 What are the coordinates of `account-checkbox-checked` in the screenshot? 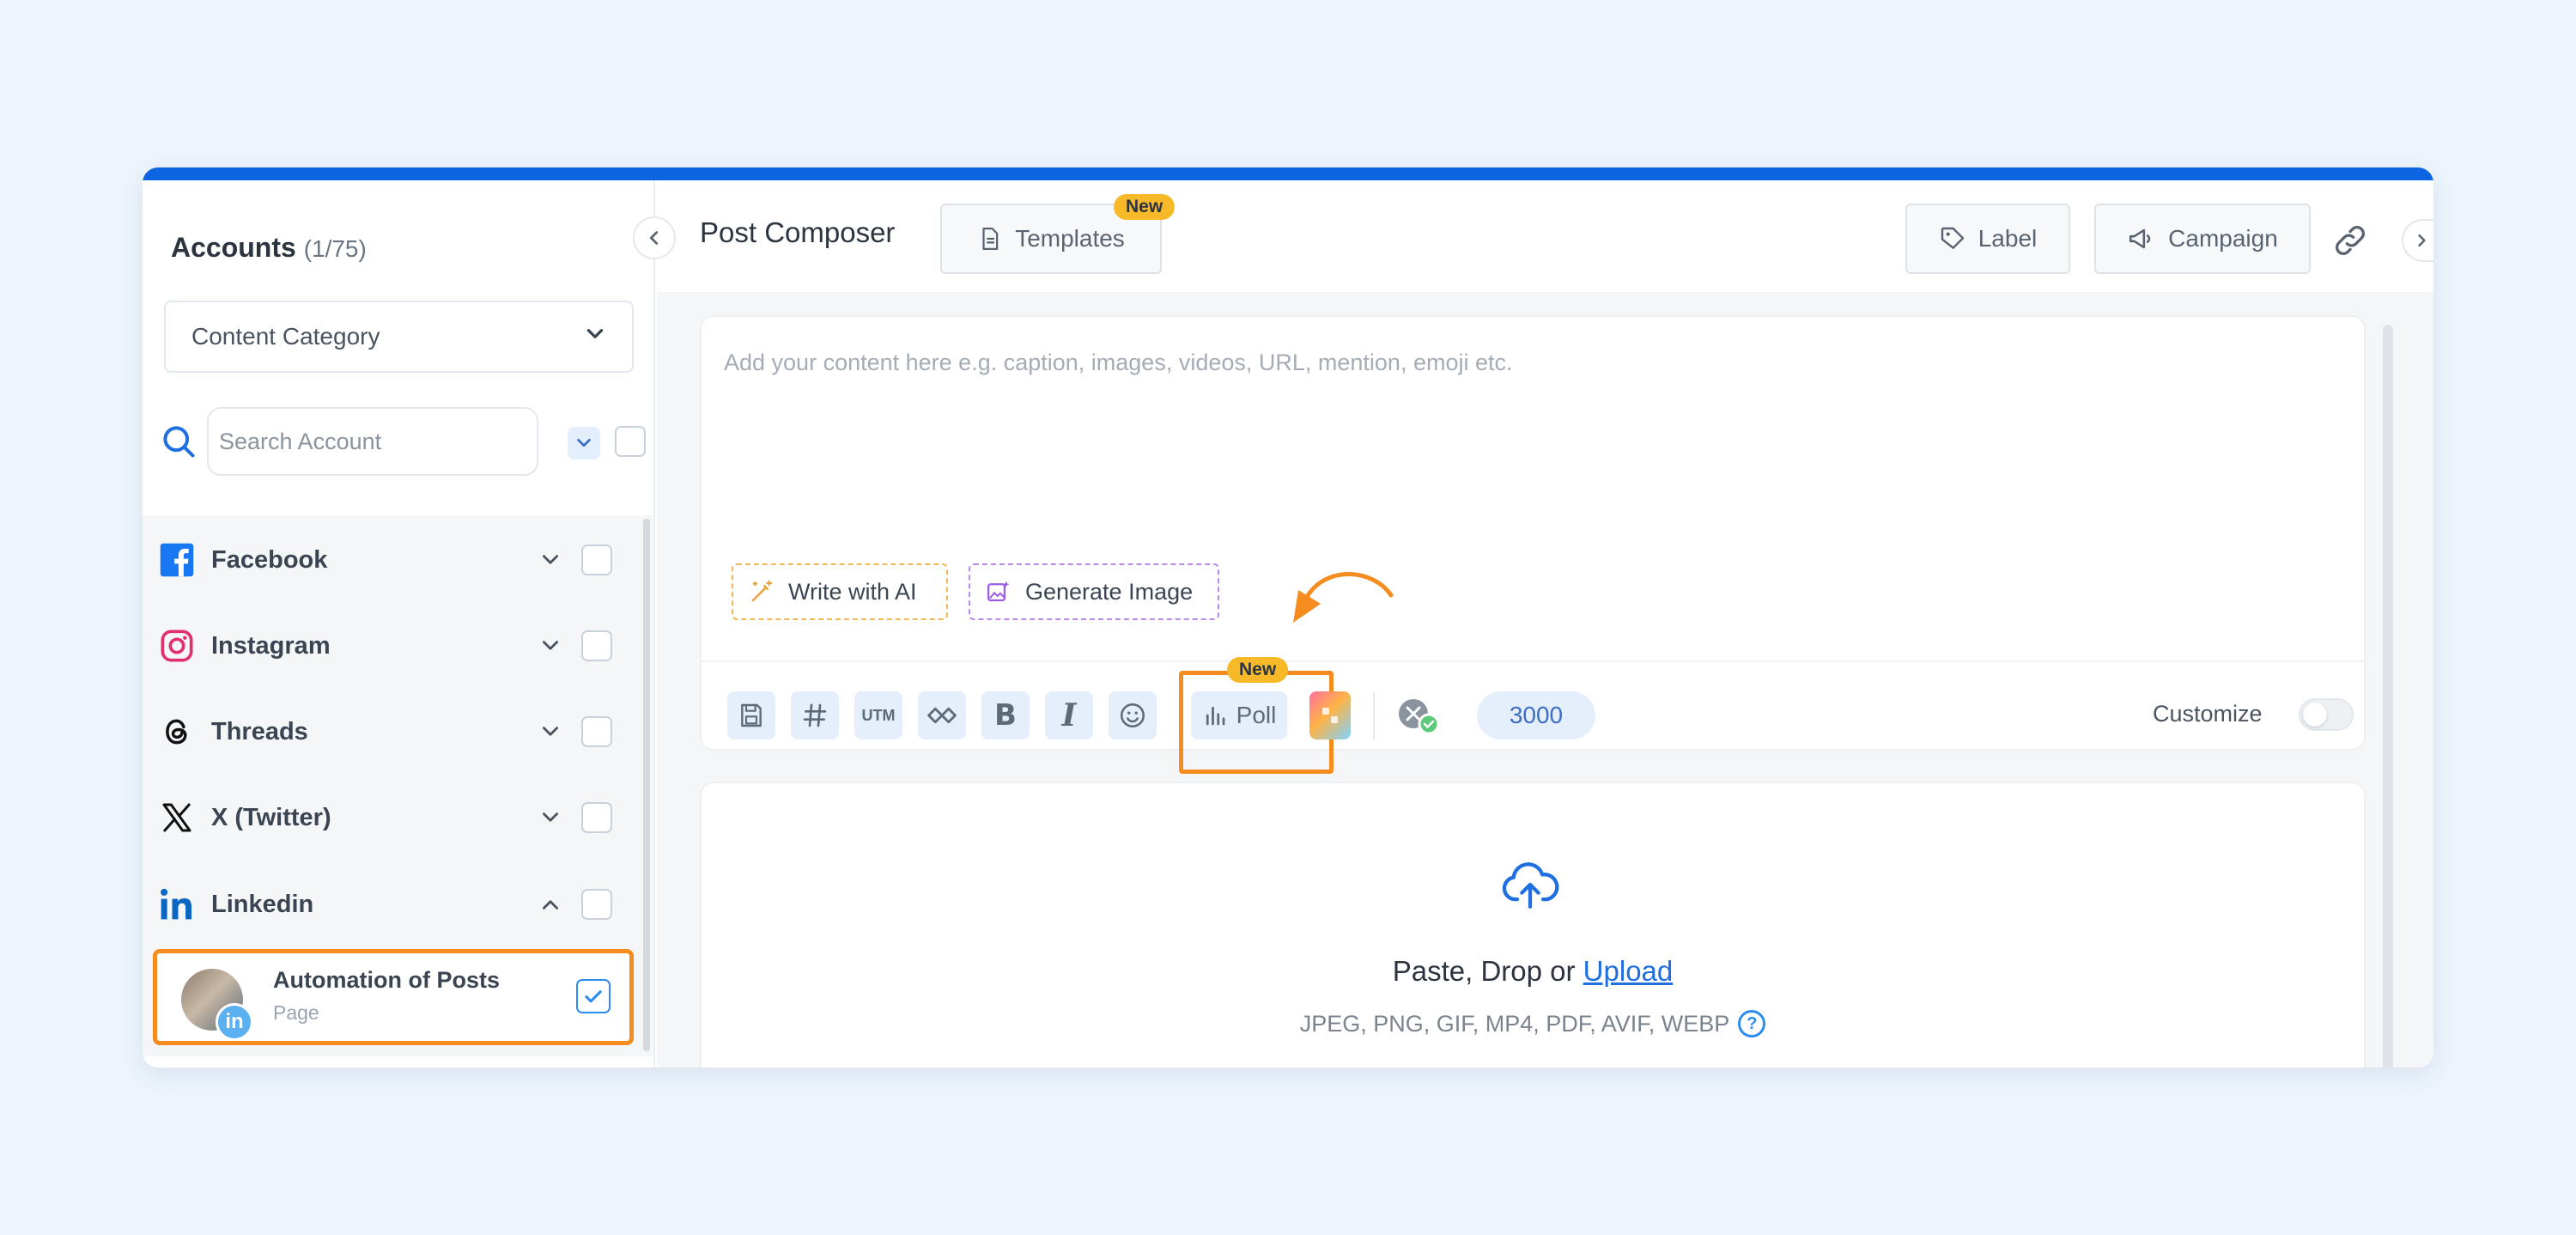 It's located at (594, 996).